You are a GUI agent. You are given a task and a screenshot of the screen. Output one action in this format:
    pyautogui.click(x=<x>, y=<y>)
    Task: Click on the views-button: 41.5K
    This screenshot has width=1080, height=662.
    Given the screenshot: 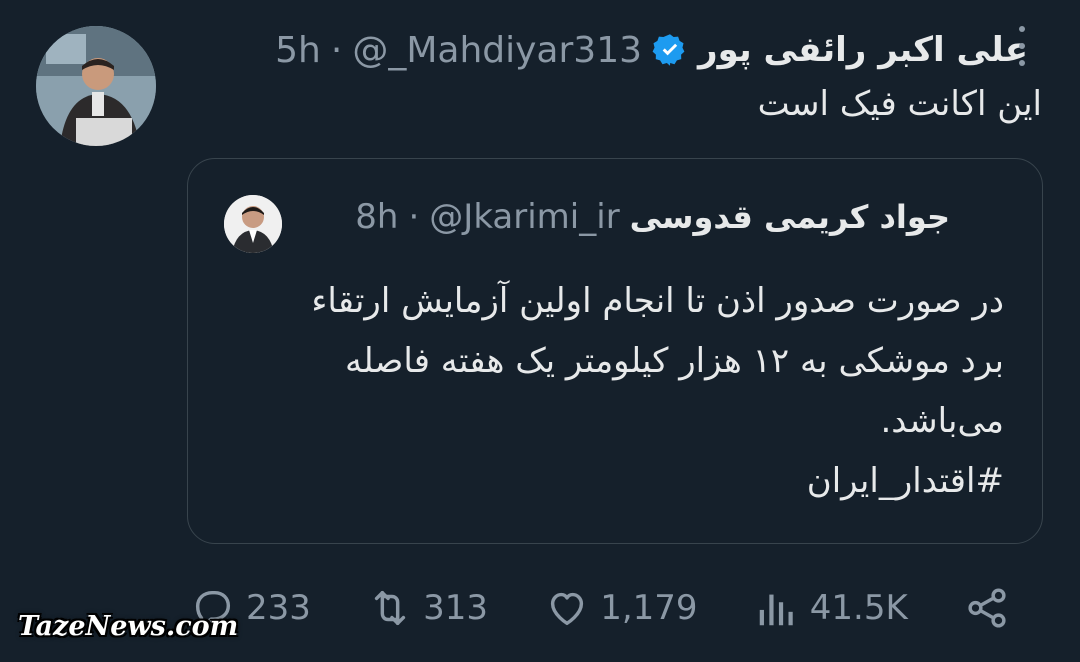 What is the action you would take?
    pyautogui.click(x=831, y=608)
    